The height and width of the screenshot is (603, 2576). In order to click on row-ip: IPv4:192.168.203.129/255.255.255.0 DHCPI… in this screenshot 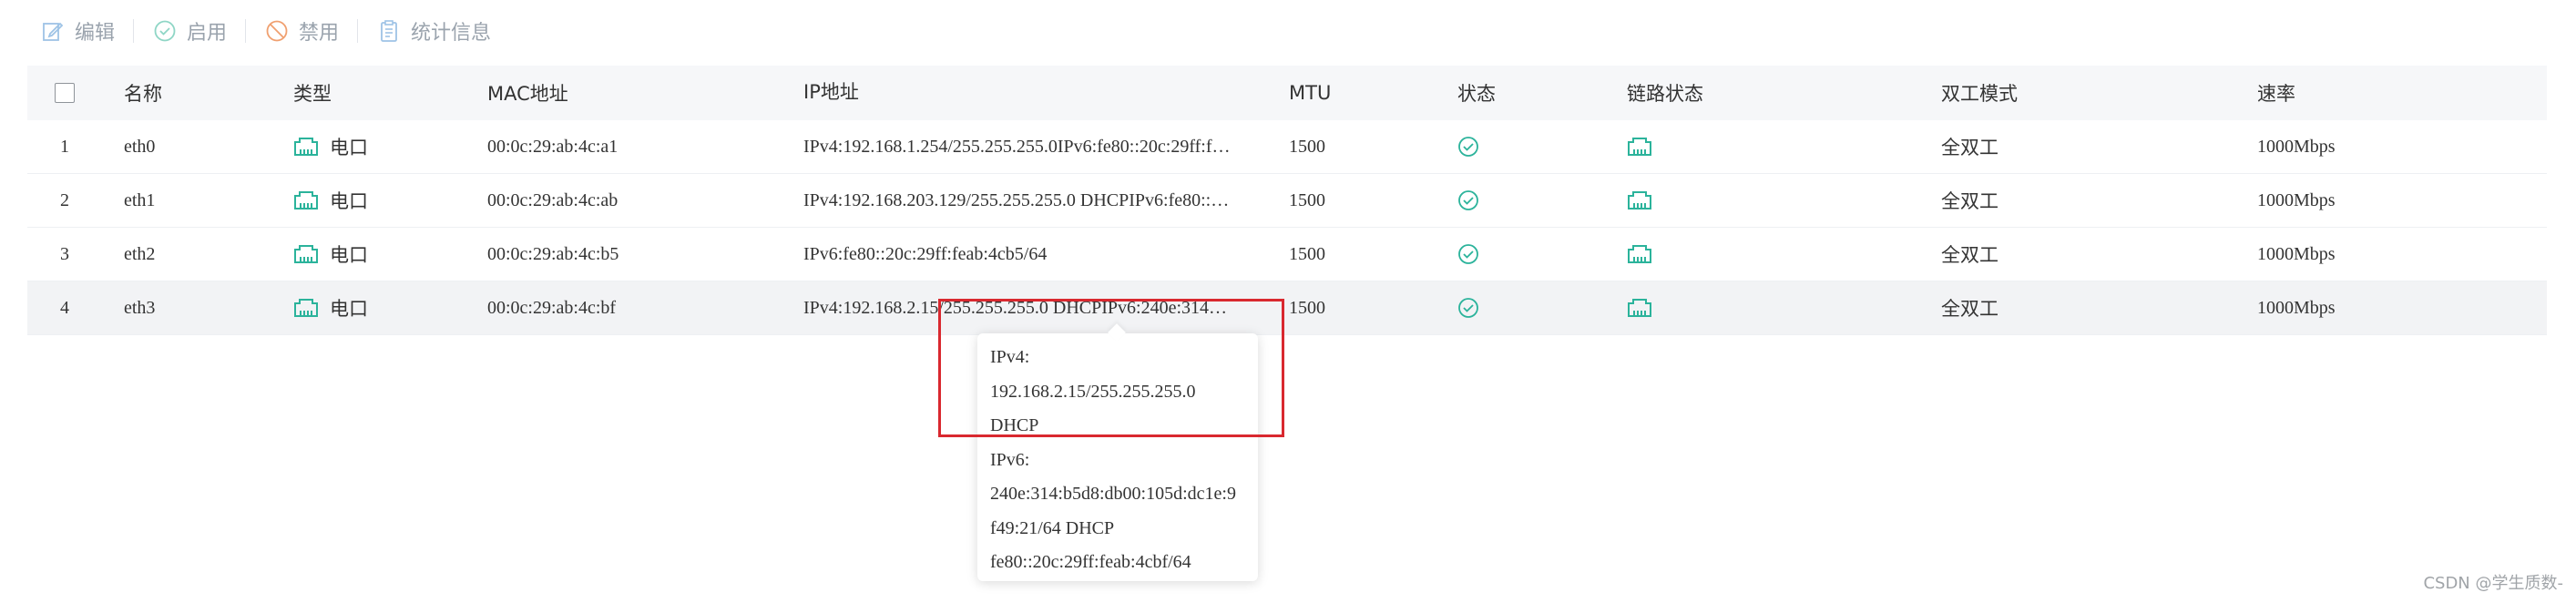, I will do `click(1040, 200)`.